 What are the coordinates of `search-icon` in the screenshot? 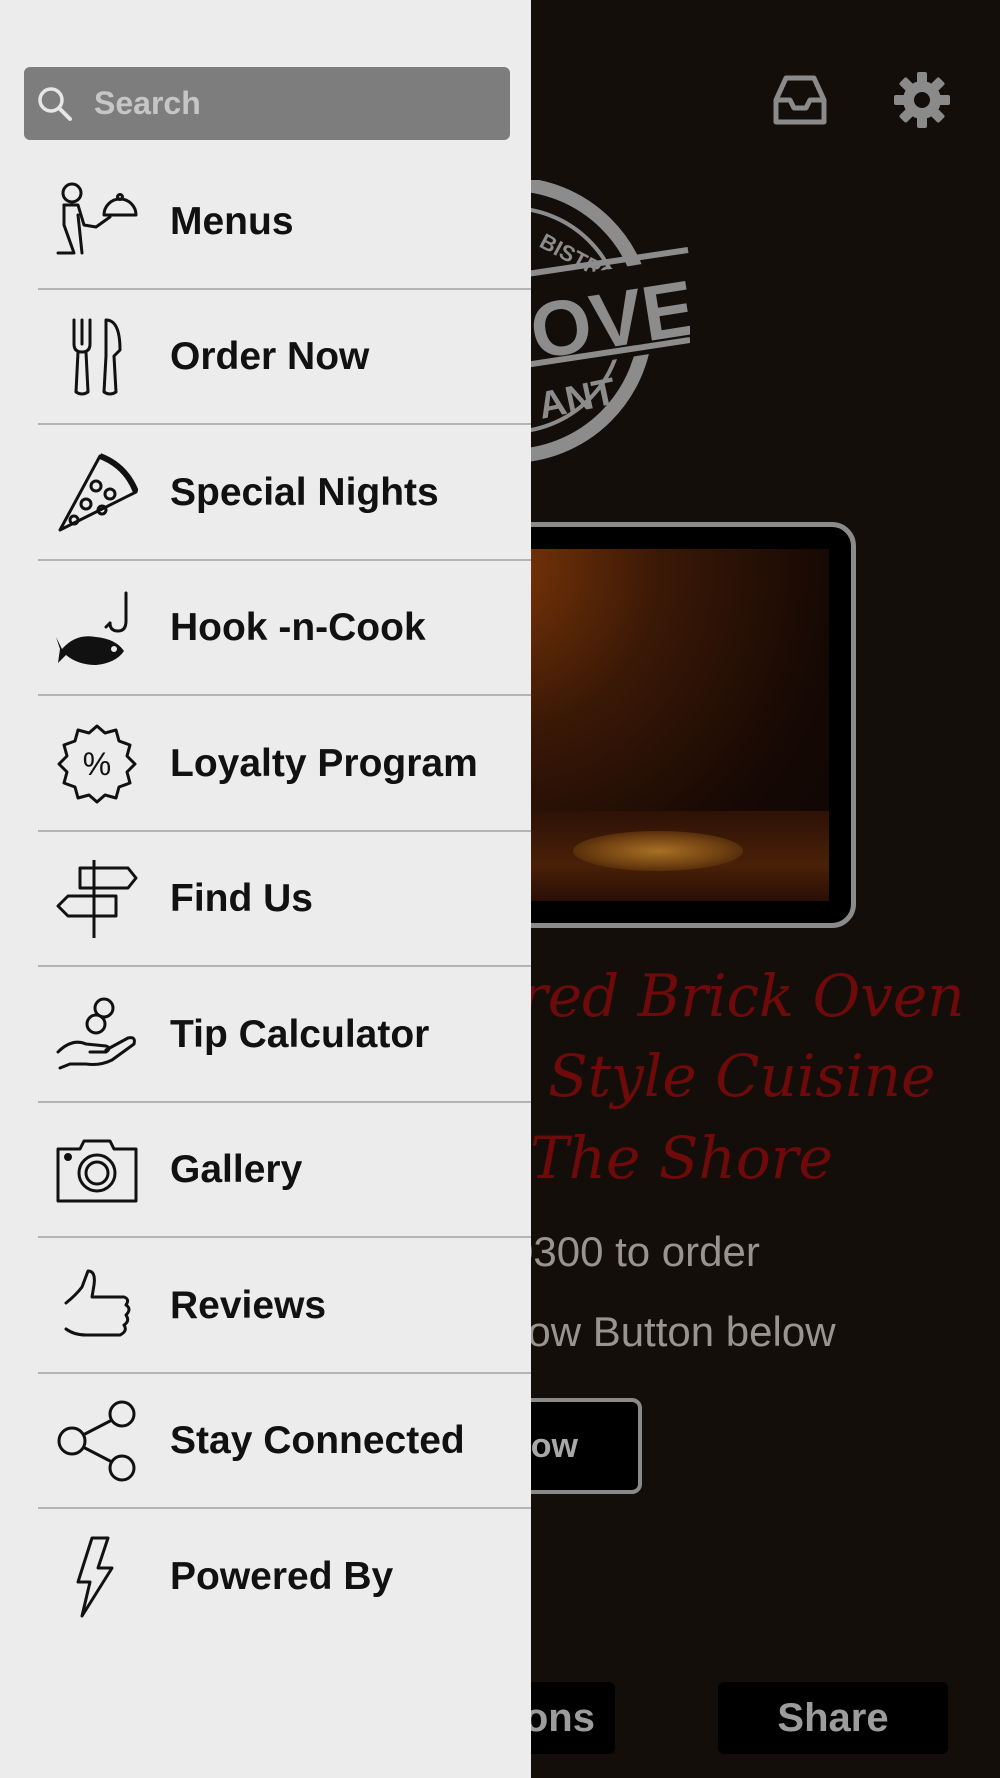 It's located at (54, 103).